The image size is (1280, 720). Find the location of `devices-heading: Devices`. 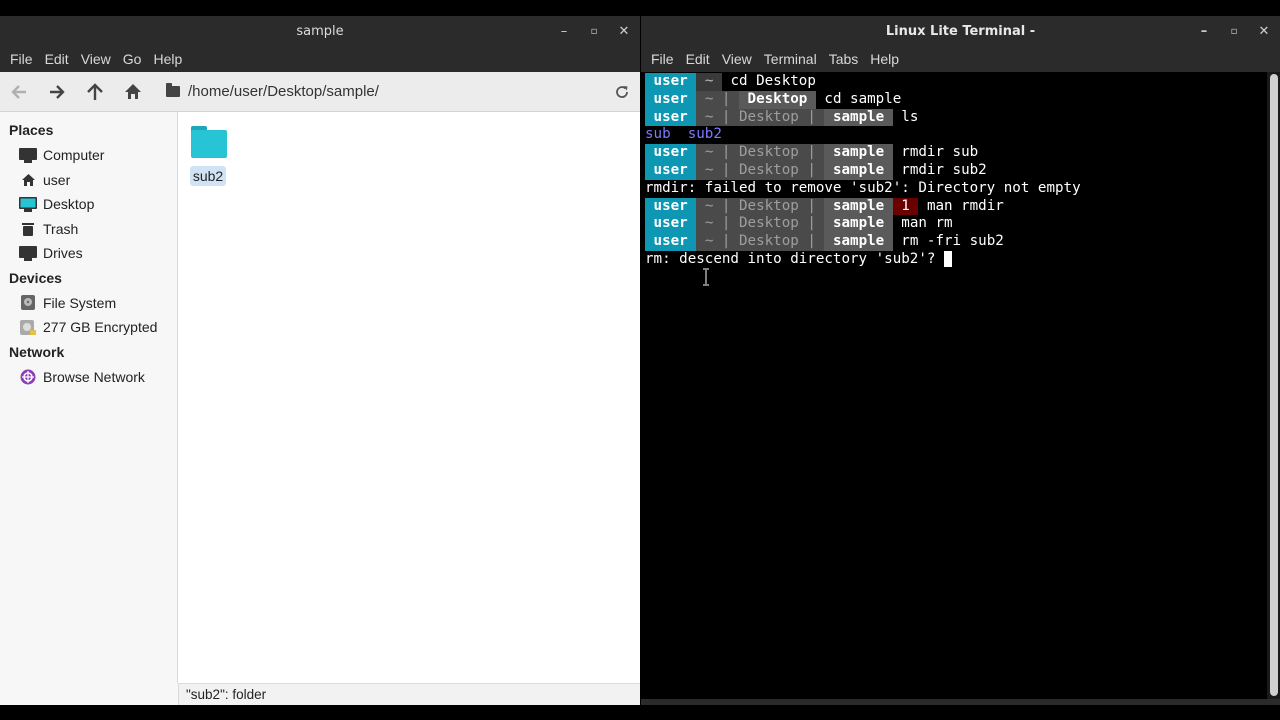

devices-heading: Devices is located at coordinates (35, 277).